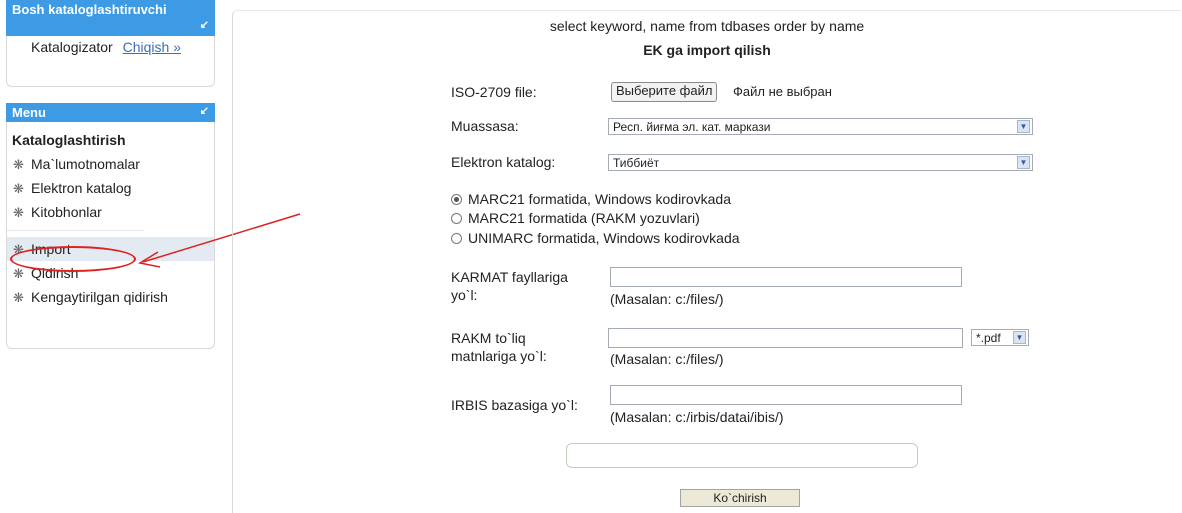  What do you see at coordinates (89, 9) in the screenshot?
I see `user-panel-title: Bosh kataloglashtiruvchi` at bounding box center [89, 9].